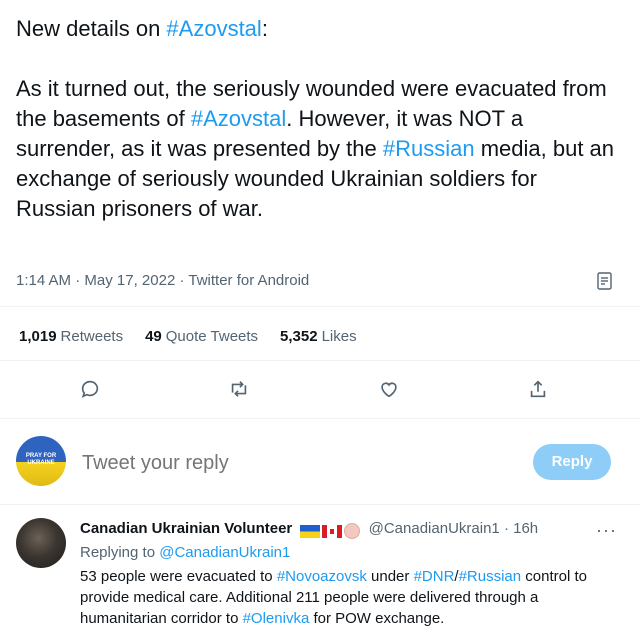 This screenshot has width=640, height=638. Describe the element at coordinates (318, 336) in the screenshot. I see `likes-stat: 5,352 Likes` at that location.